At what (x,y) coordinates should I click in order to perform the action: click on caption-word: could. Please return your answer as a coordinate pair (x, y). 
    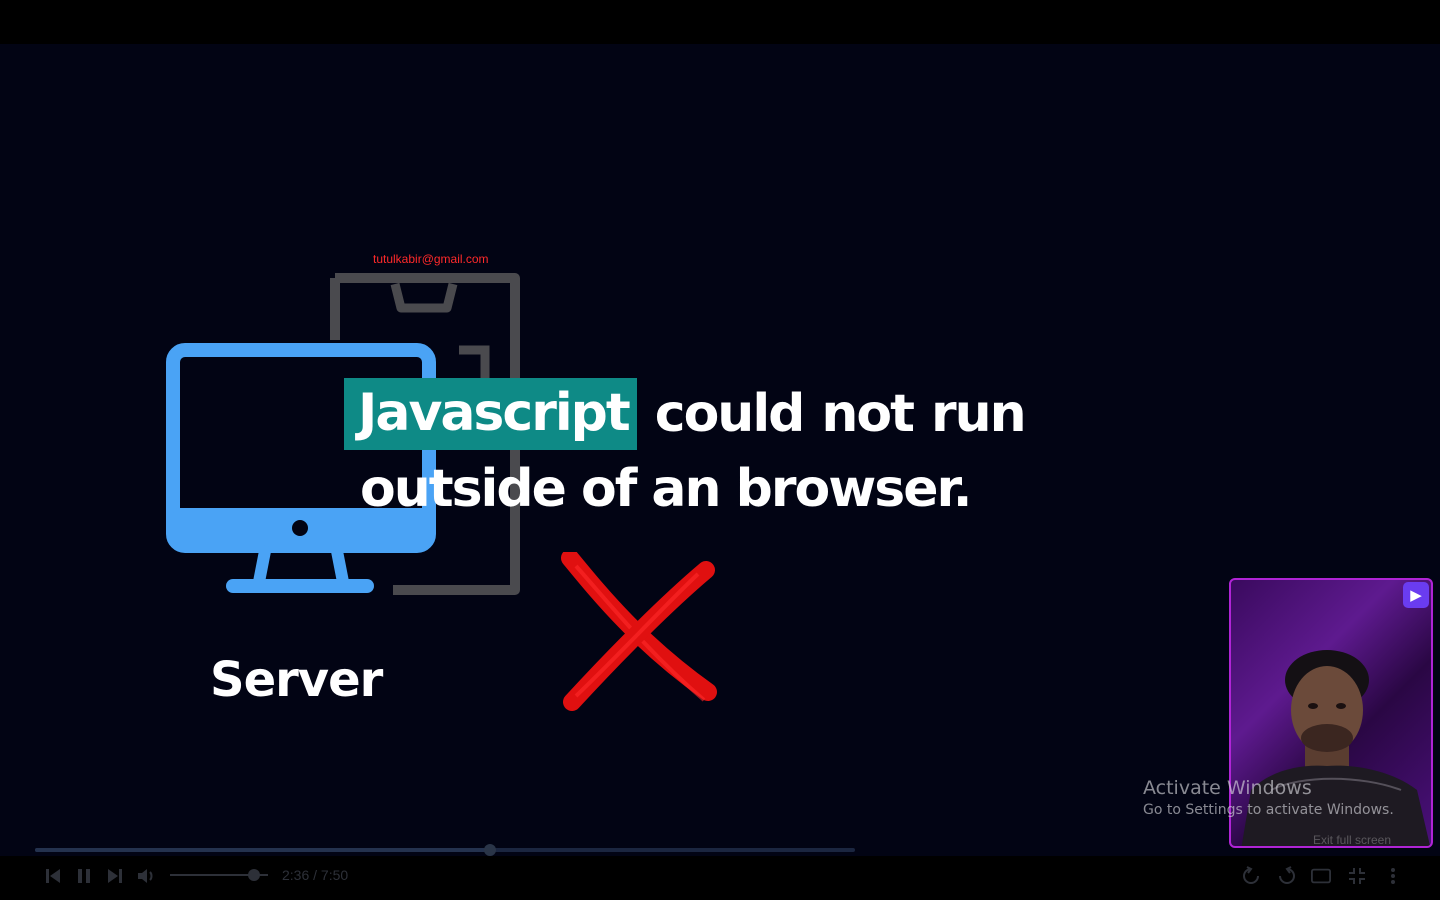
    Looking at the image, I should click on (730, 414).